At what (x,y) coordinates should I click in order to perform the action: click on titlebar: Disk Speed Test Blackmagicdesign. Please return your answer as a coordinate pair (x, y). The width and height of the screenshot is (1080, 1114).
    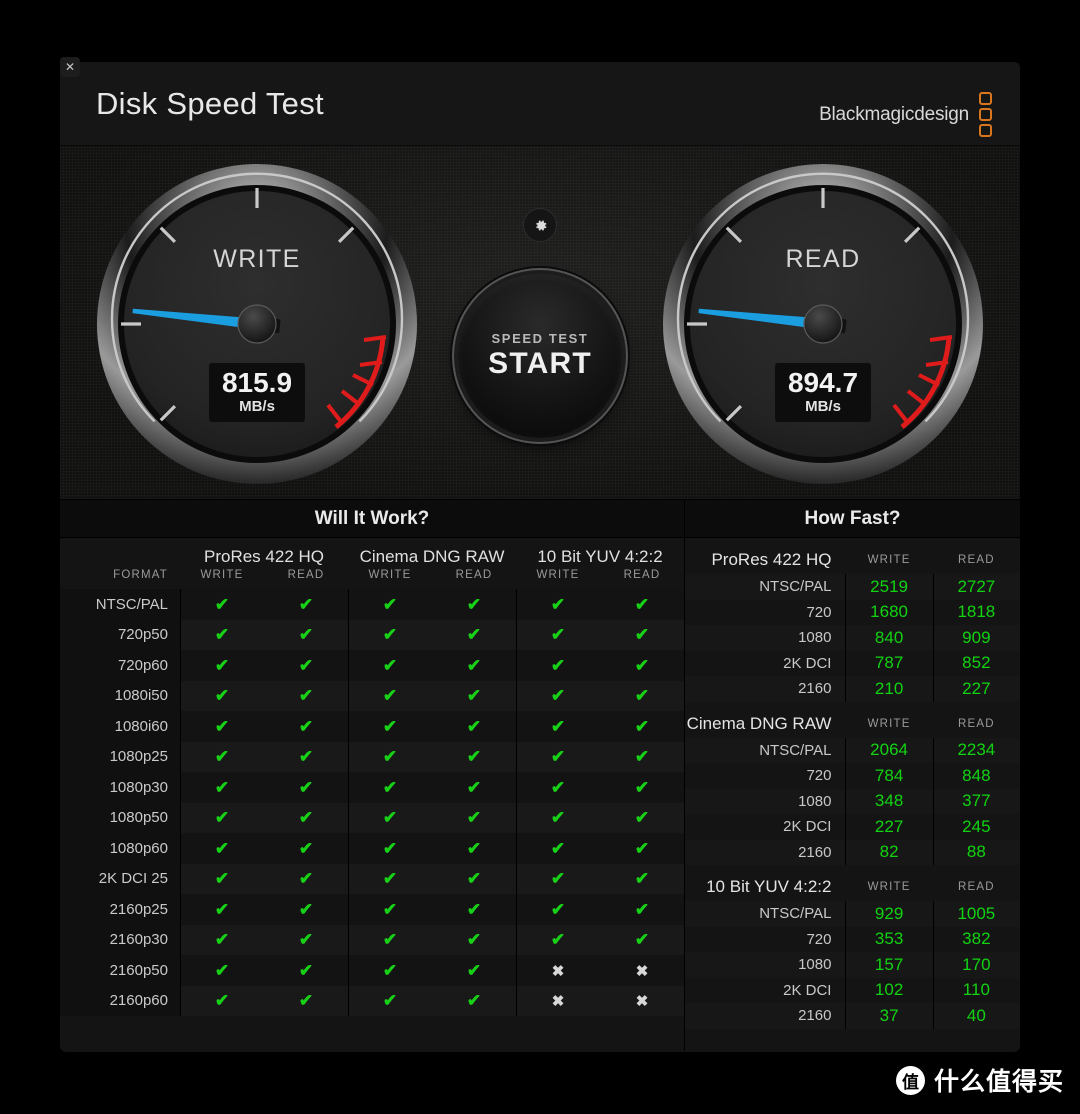
    Looking at the image, I should click on (540, 104).